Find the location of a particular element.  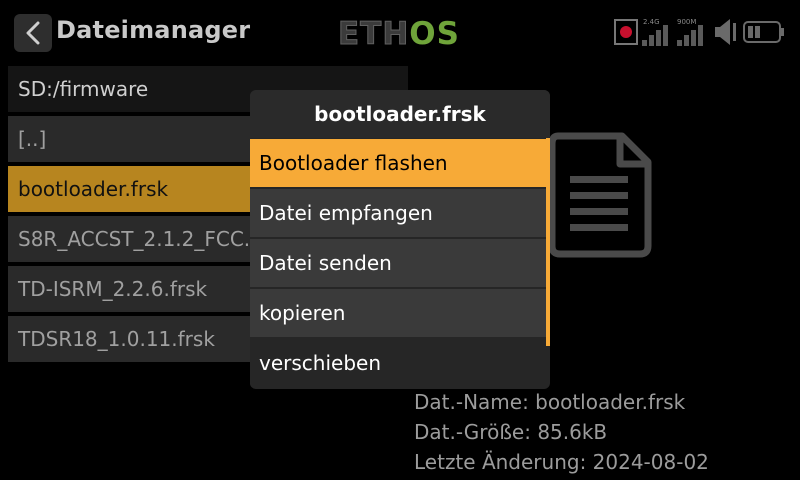

svg-text: ETHOS is located at coordinates (399, 33).